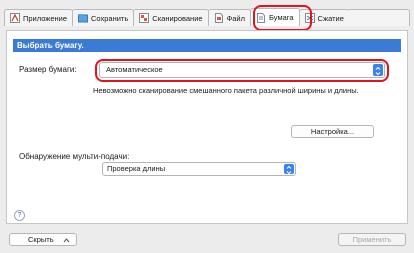 The image size is (414, 253). Describe the element at coordinates (372, 239) in the screenshot. I see `apply-button: Применить` at that location.